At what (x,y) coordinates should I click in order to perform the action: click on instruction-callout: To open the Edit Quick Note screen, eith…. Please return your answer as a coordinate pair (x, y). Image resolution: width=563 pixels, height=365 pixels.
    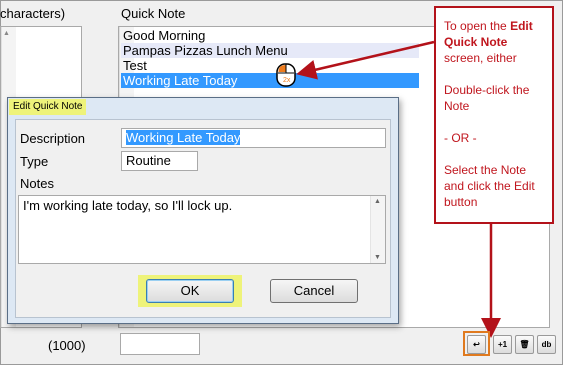
    Looking at the image, I should click on (494, 115).